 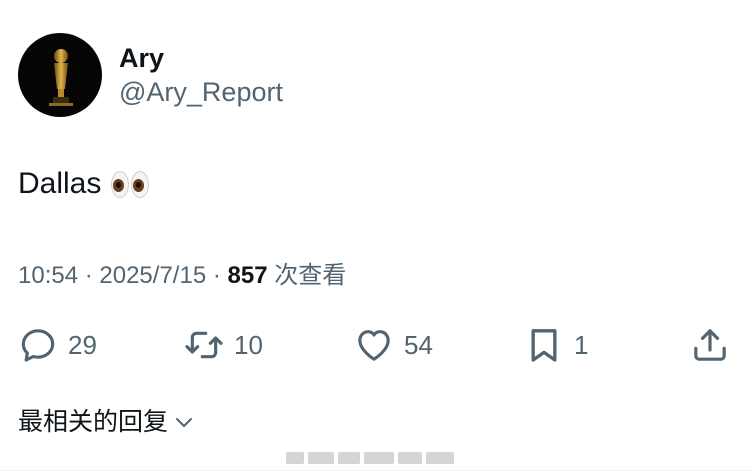 I want to click on tweet-text: Dallas, so click(x=84, y=184).